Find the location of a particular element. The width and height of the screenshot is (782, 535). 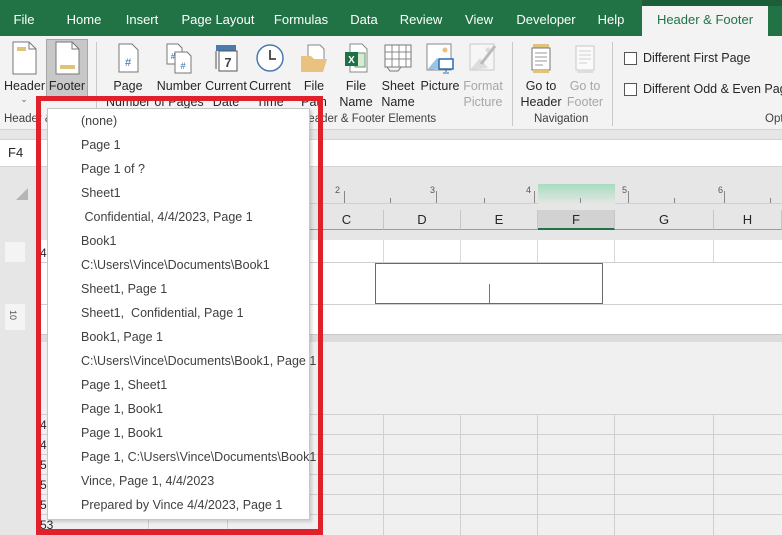

tab-header-footer: Header & Footer is located at coordinates (705, 21).